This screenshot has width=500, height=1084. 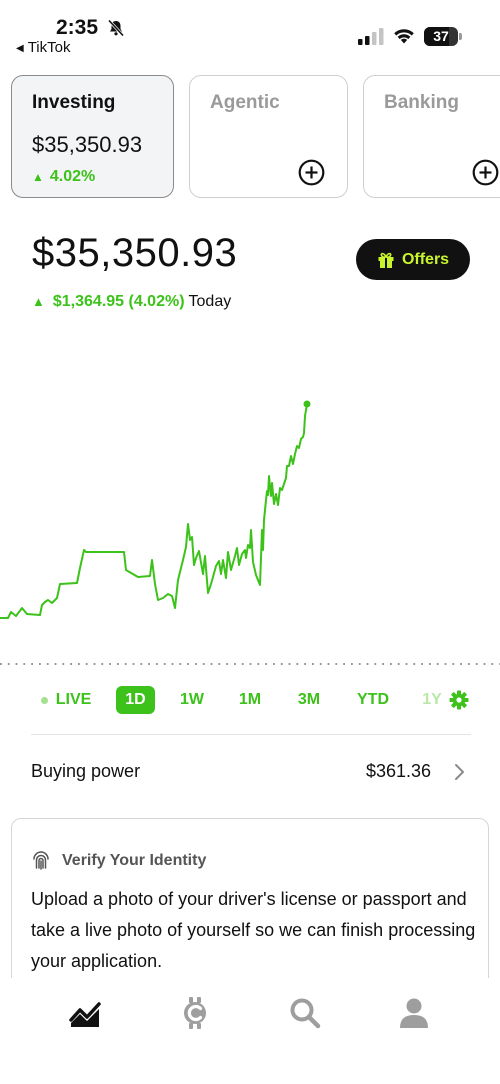 What do you see at coordinates (431, 136) in the screenshot?
I see `account-card-banking: Banking` at bounding box center [431, 136].